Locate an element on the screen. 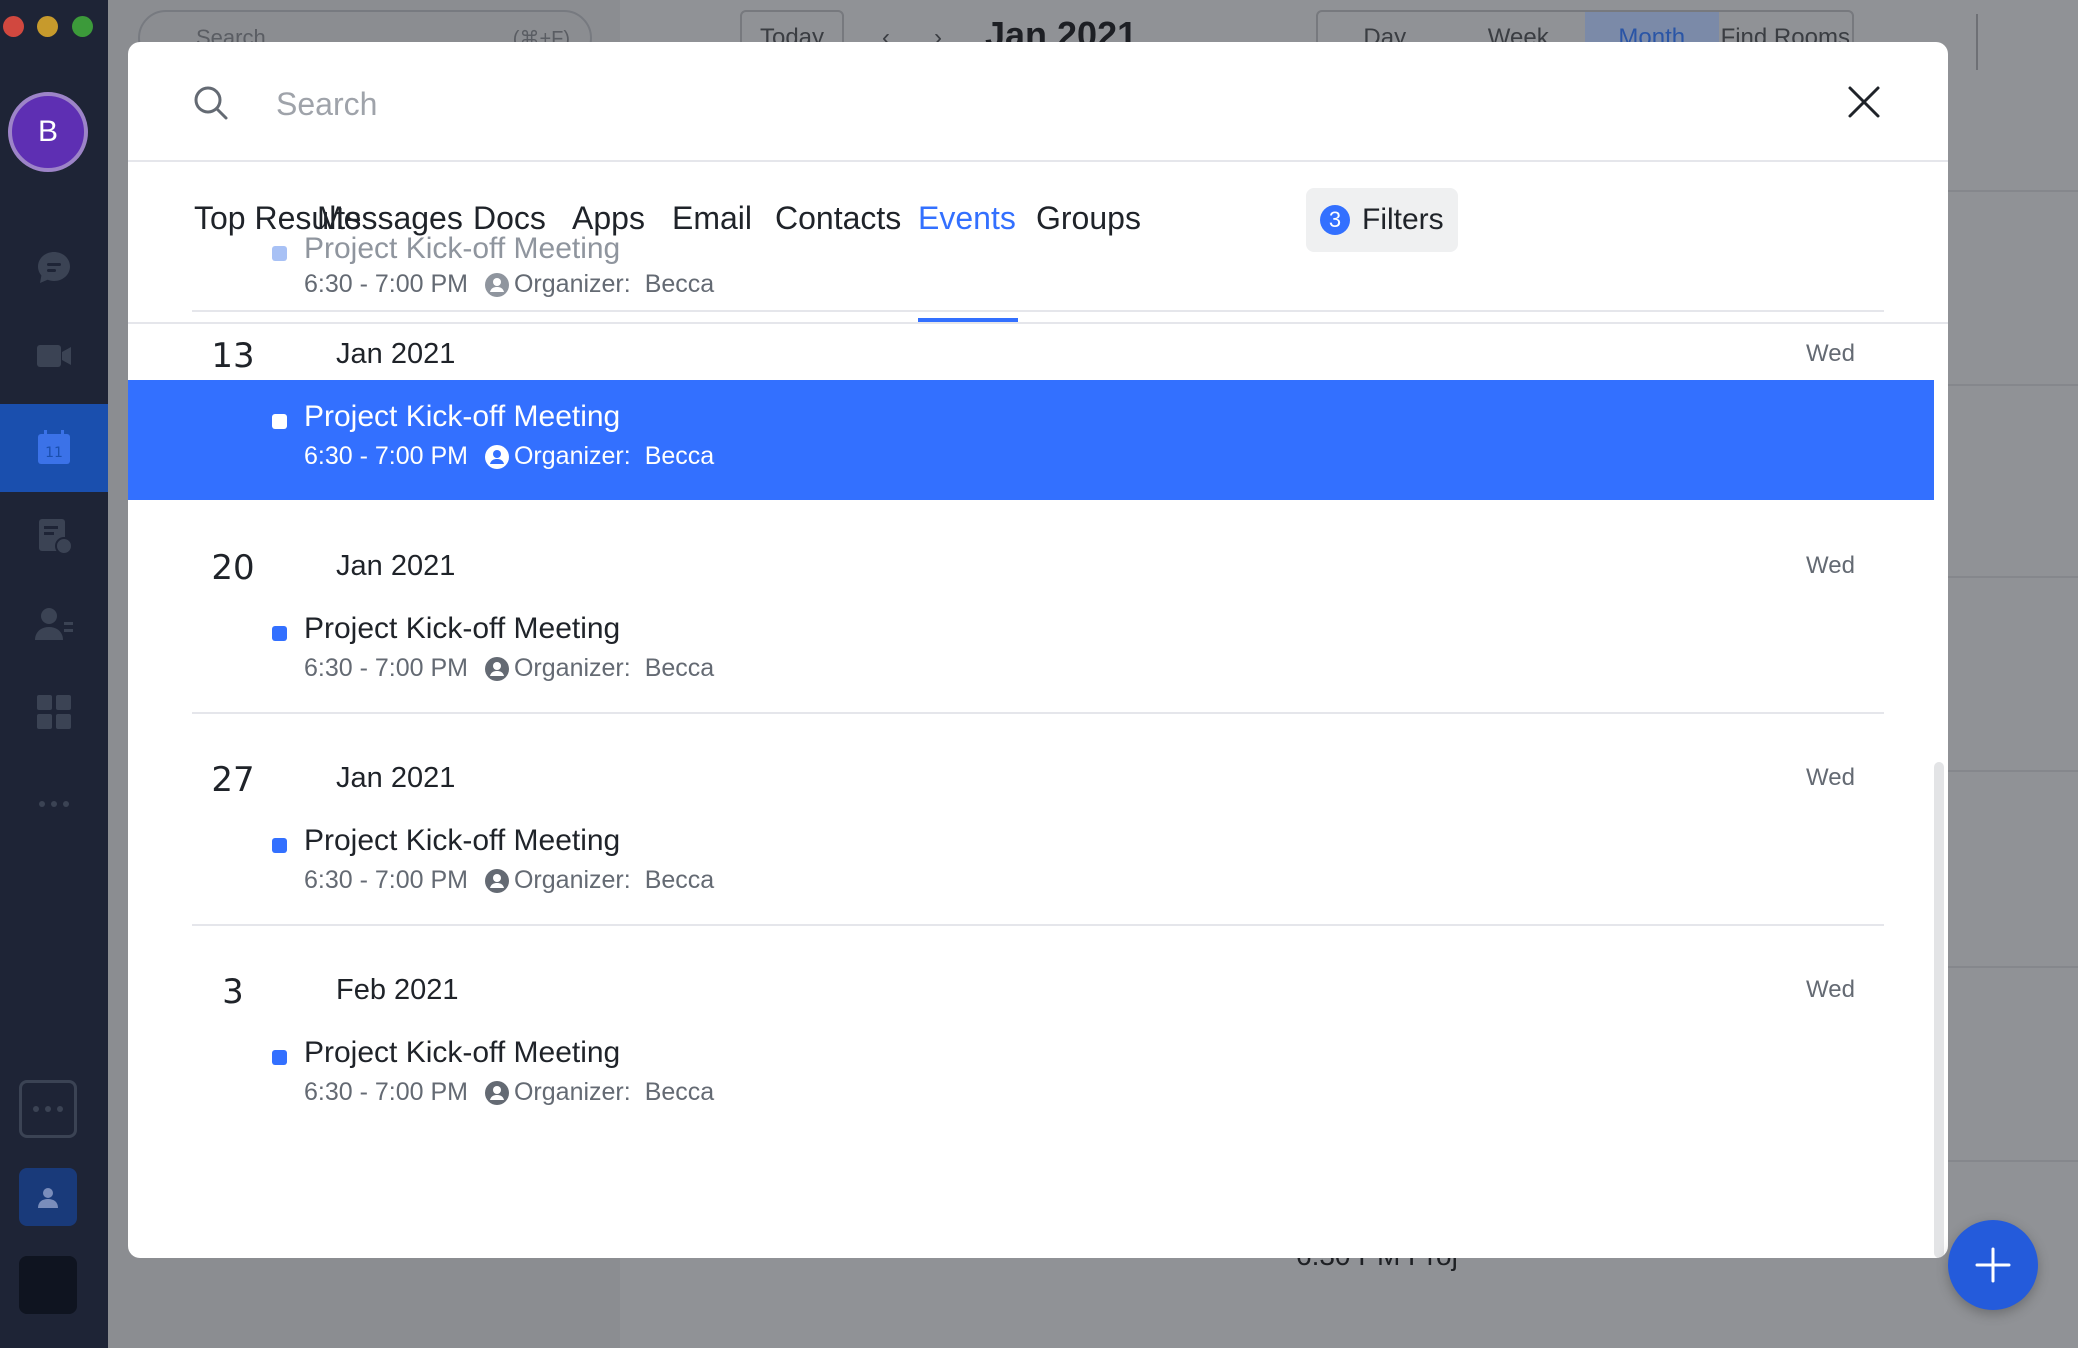 The image size is (2078, 1348). search-input is located at coordinates (976, 104).